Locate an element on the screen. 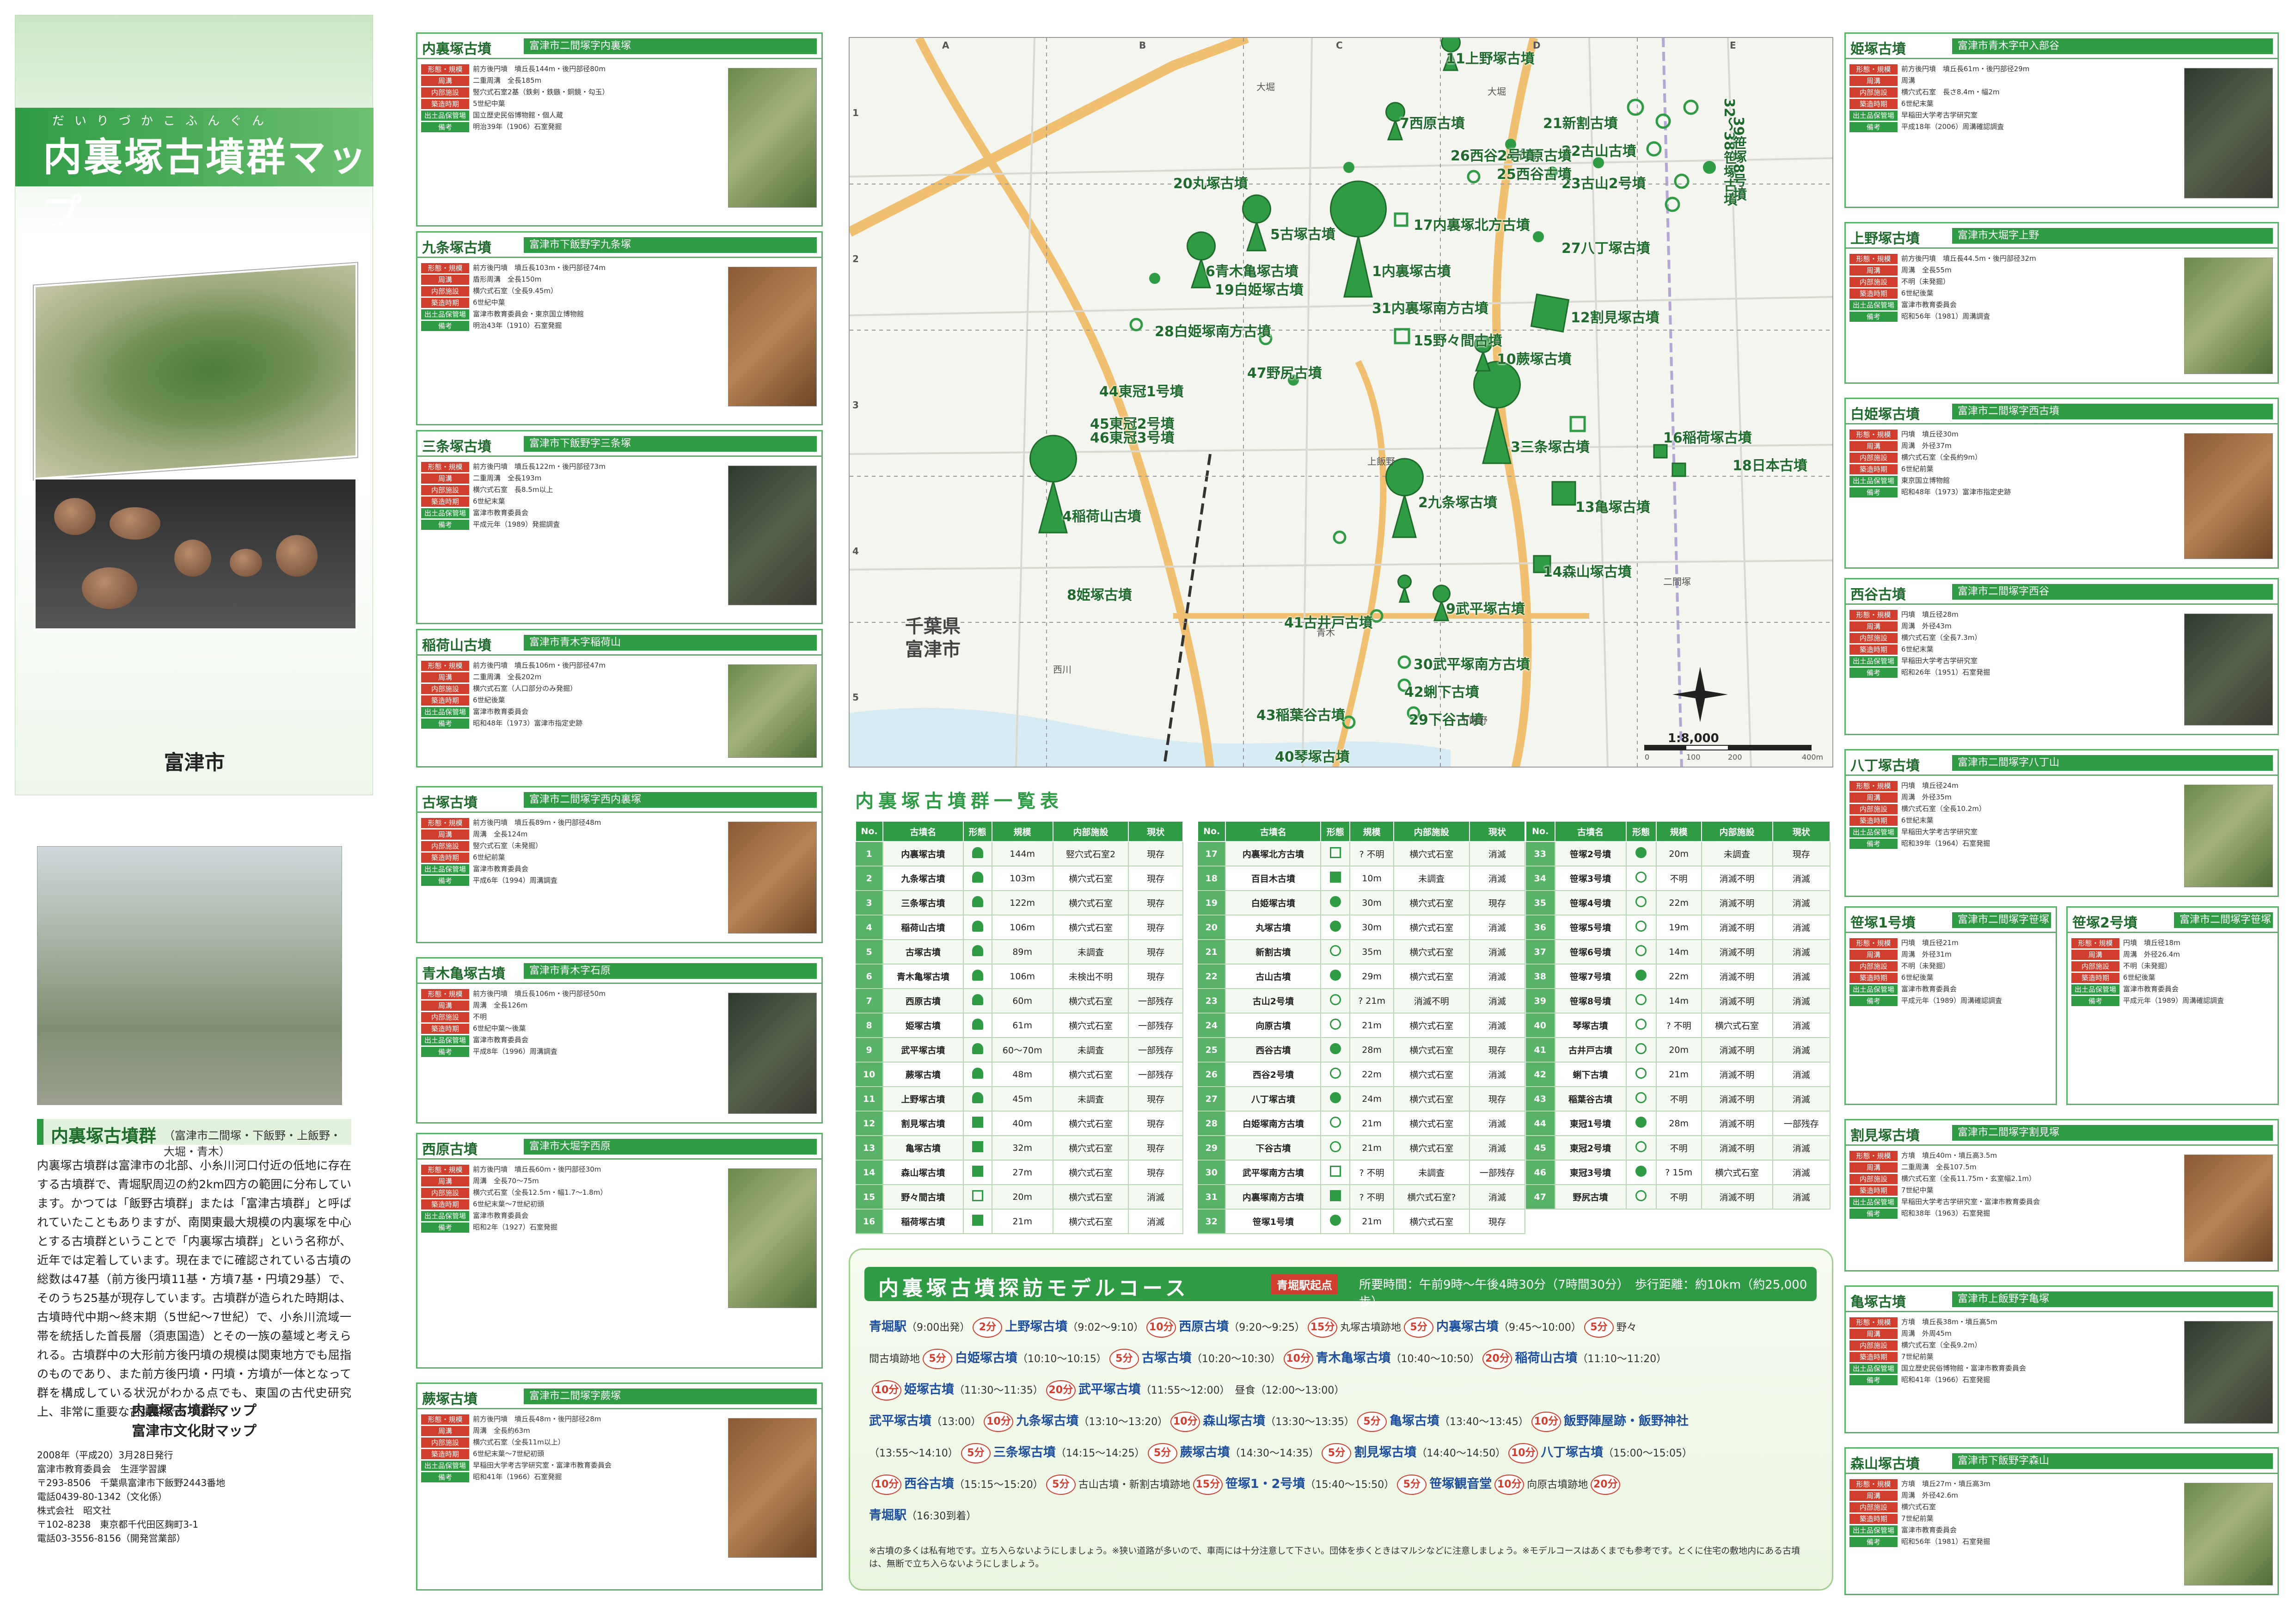  site-row: 周溝 周溝 外径37m is located at coordinates (2013, 446).